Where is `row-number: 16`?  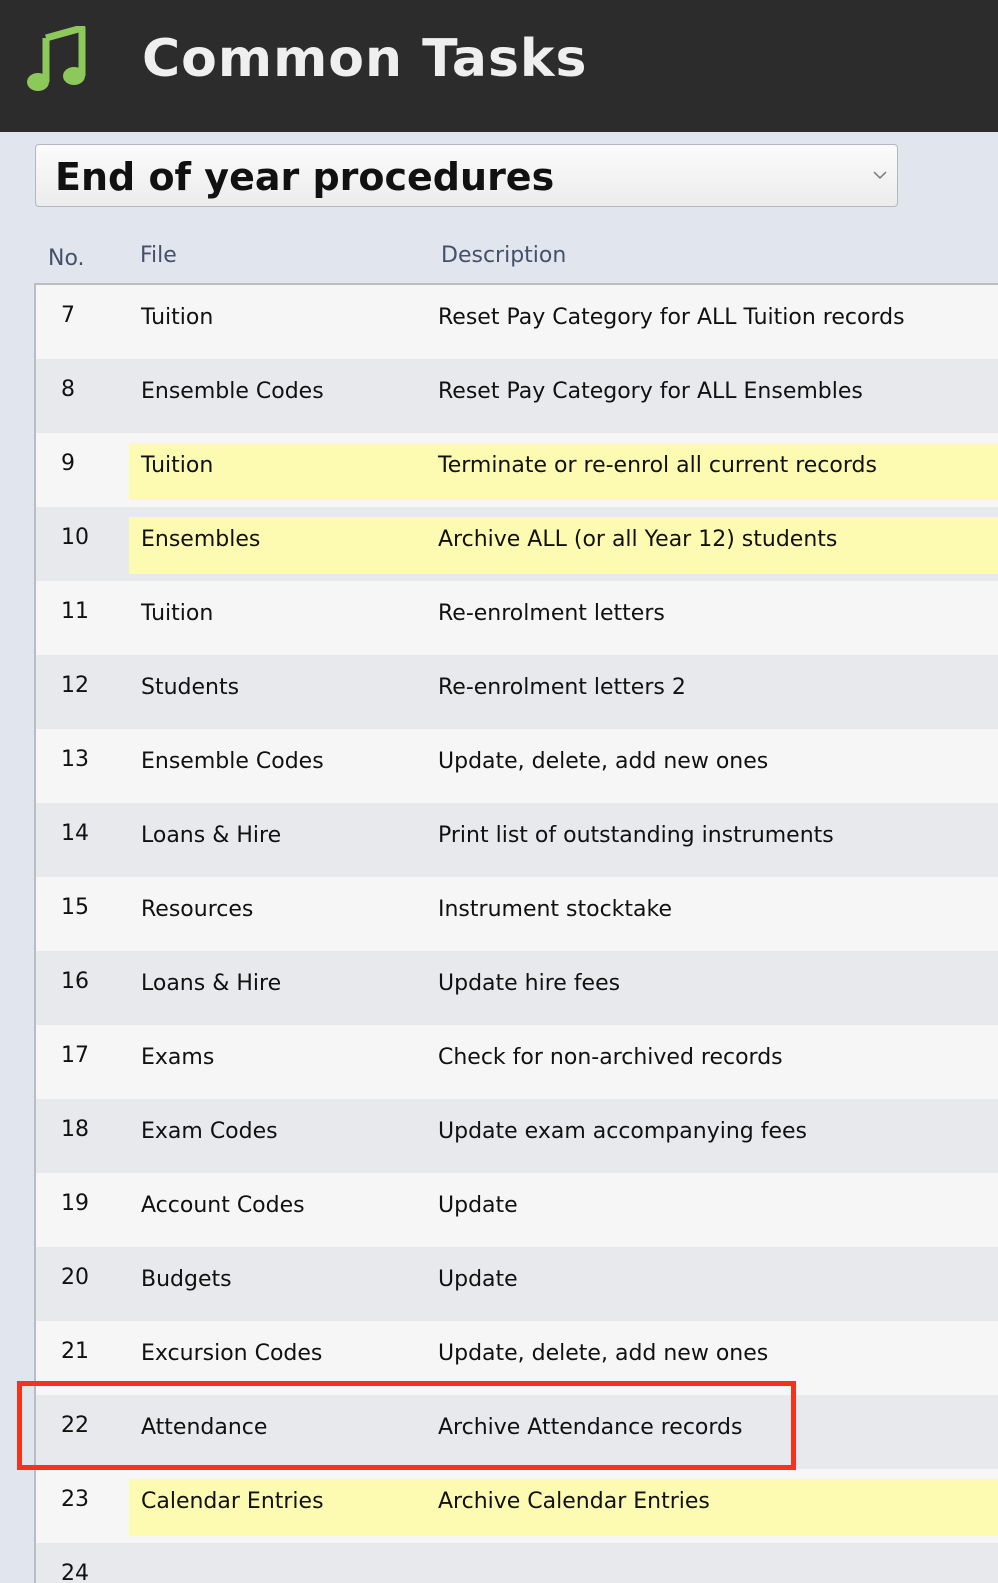 row-number: 16 is located at coordinates (75, 981).